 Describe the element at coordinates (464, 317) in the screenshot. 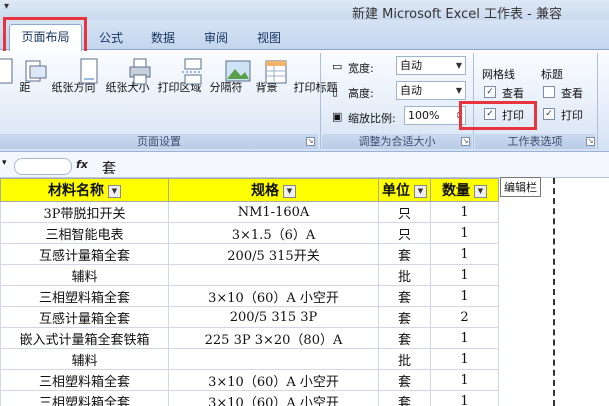

I see `table-cell: 2` at that location.